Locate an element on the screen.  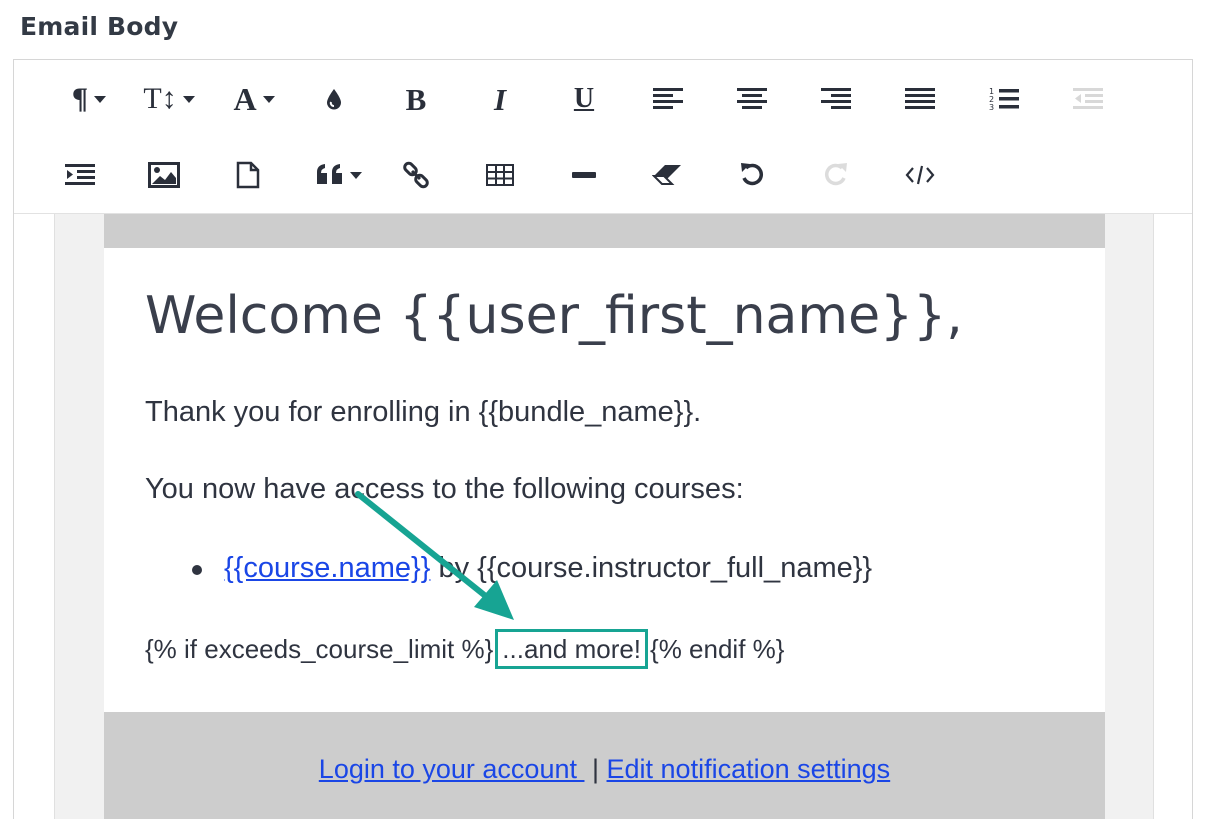
link-icon is located at coordinates (416, 175).